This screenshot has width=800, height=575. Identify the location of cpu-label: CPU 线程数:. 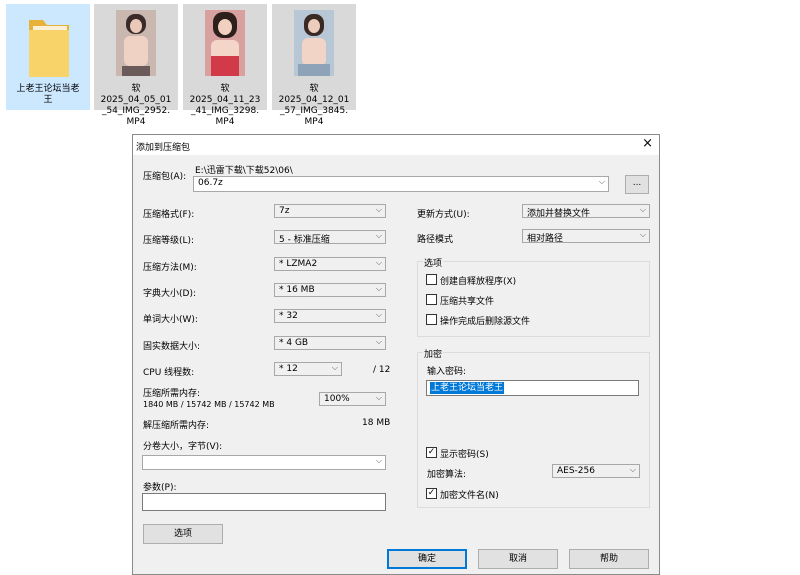
(169, 373).